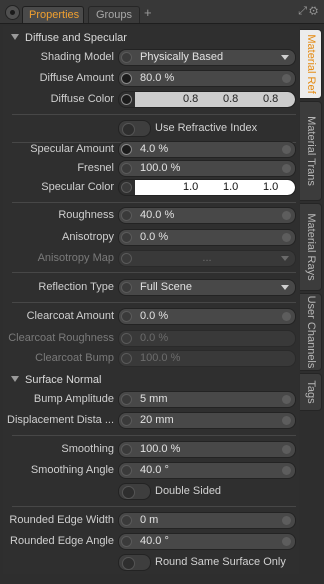 This screenshot has width=324, height=584. I want to click on clearcoat-roughness-field: 0.0 %, so click(207, 338).